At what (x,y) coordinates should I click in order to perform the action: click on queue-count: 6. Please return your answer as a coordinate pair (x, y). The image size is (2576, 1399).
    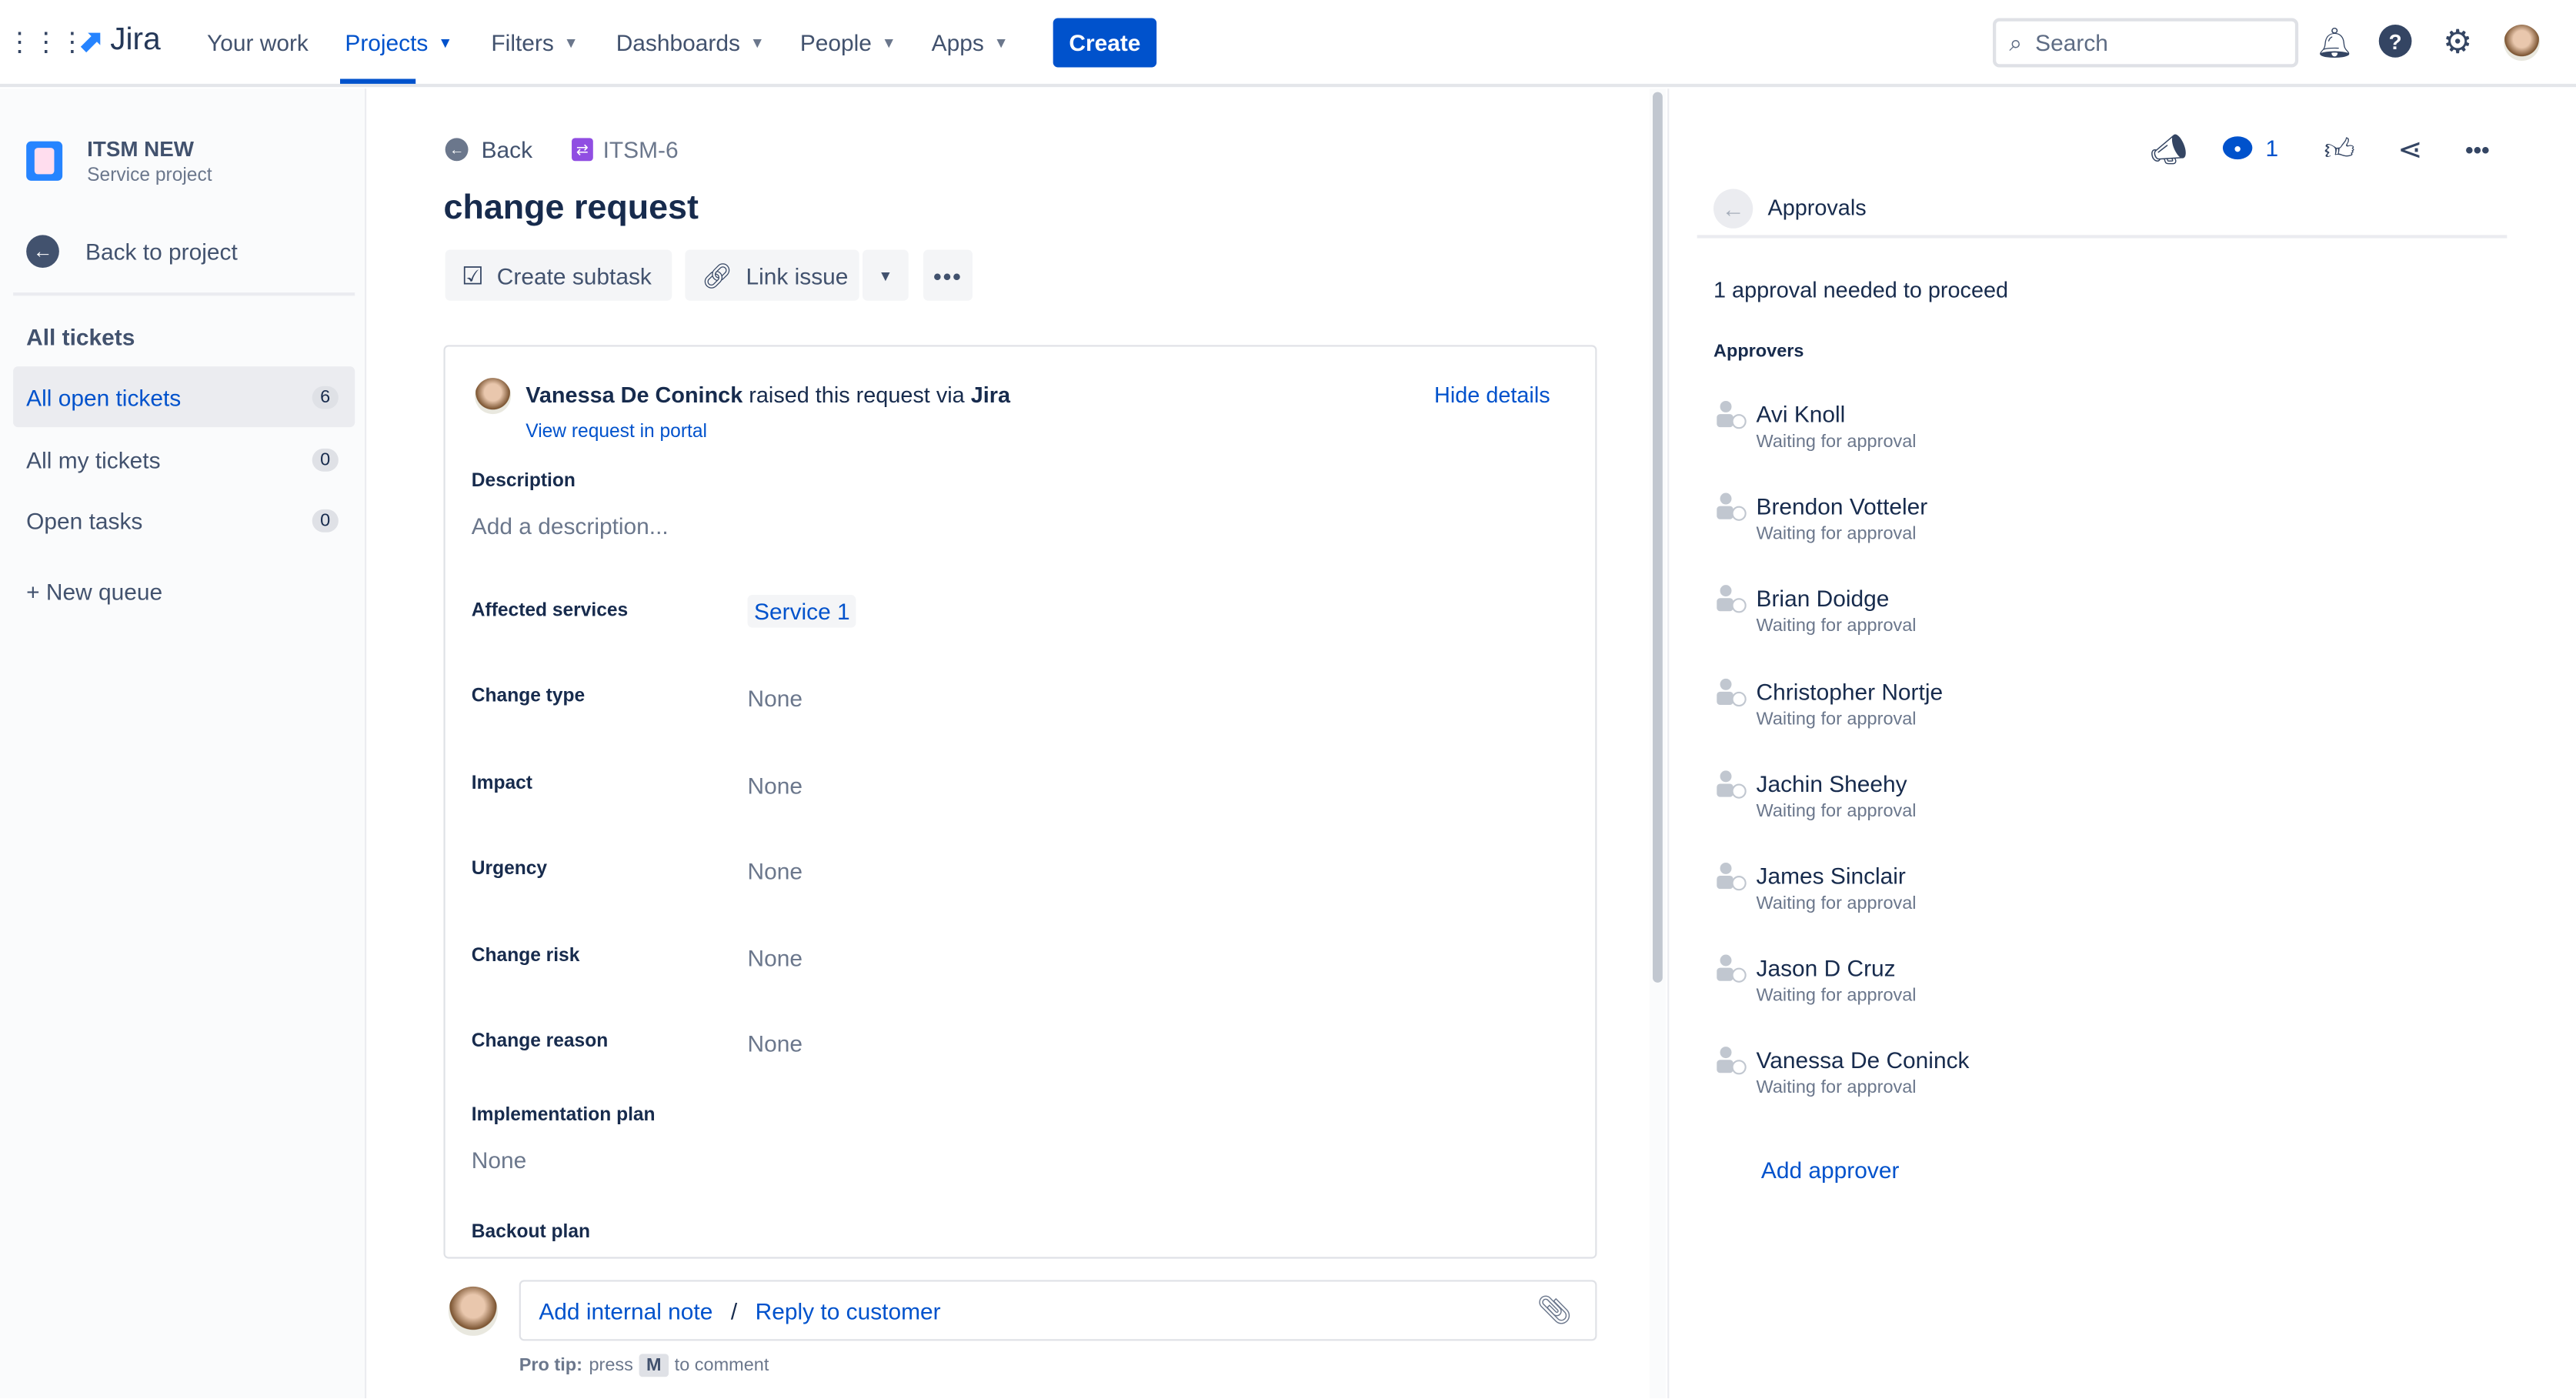
    Looking at the image, I should click on (326, 397).